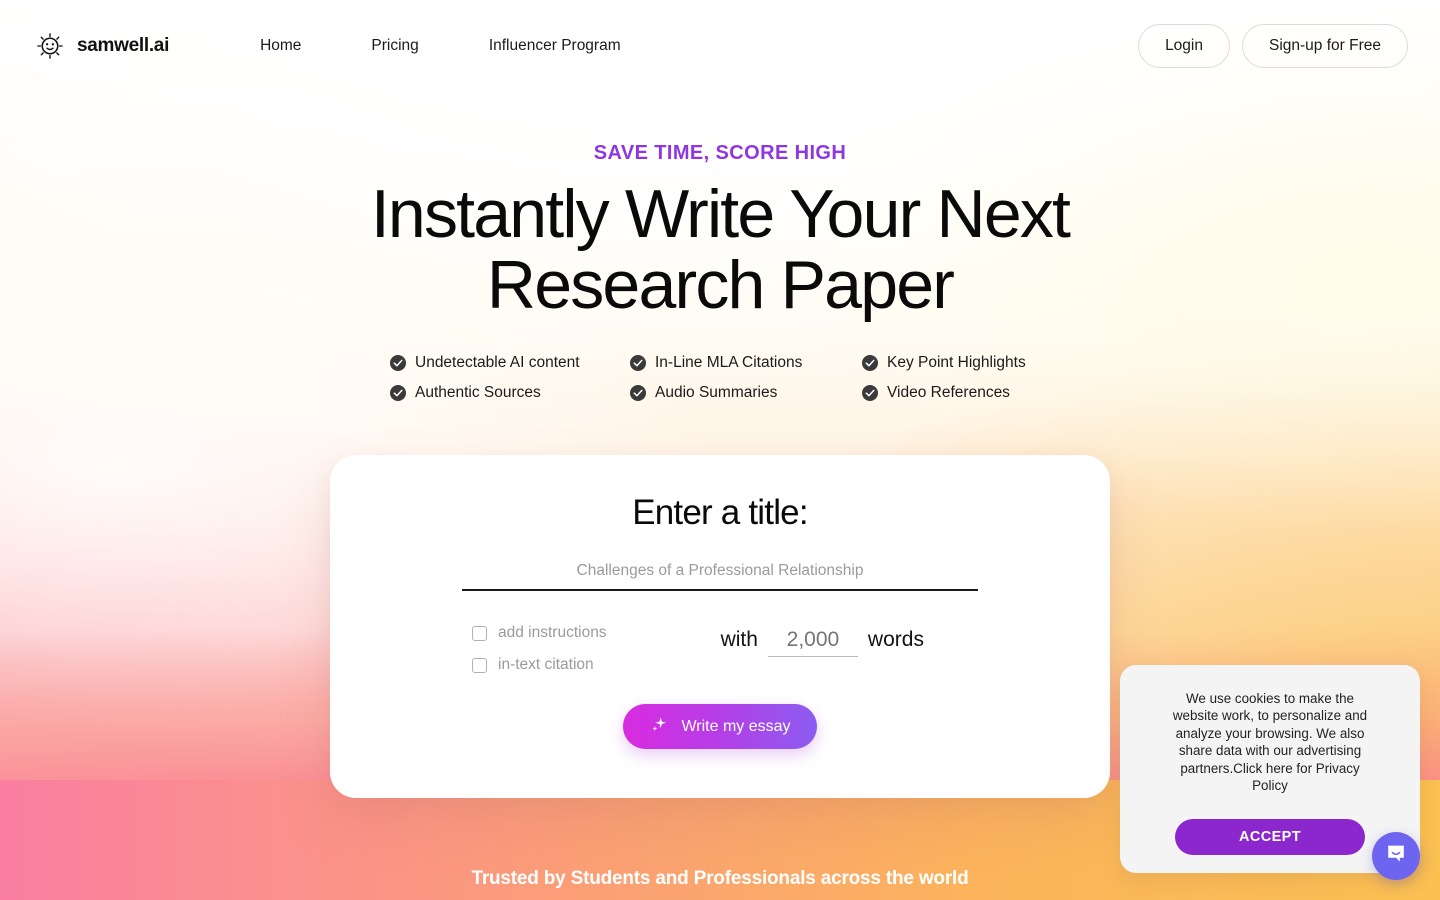  Describe the element at coordinates (720, 153) in the screenshot. I see `hero-eyebrow: SAVE TIME, SCORE HIGH` at that location.